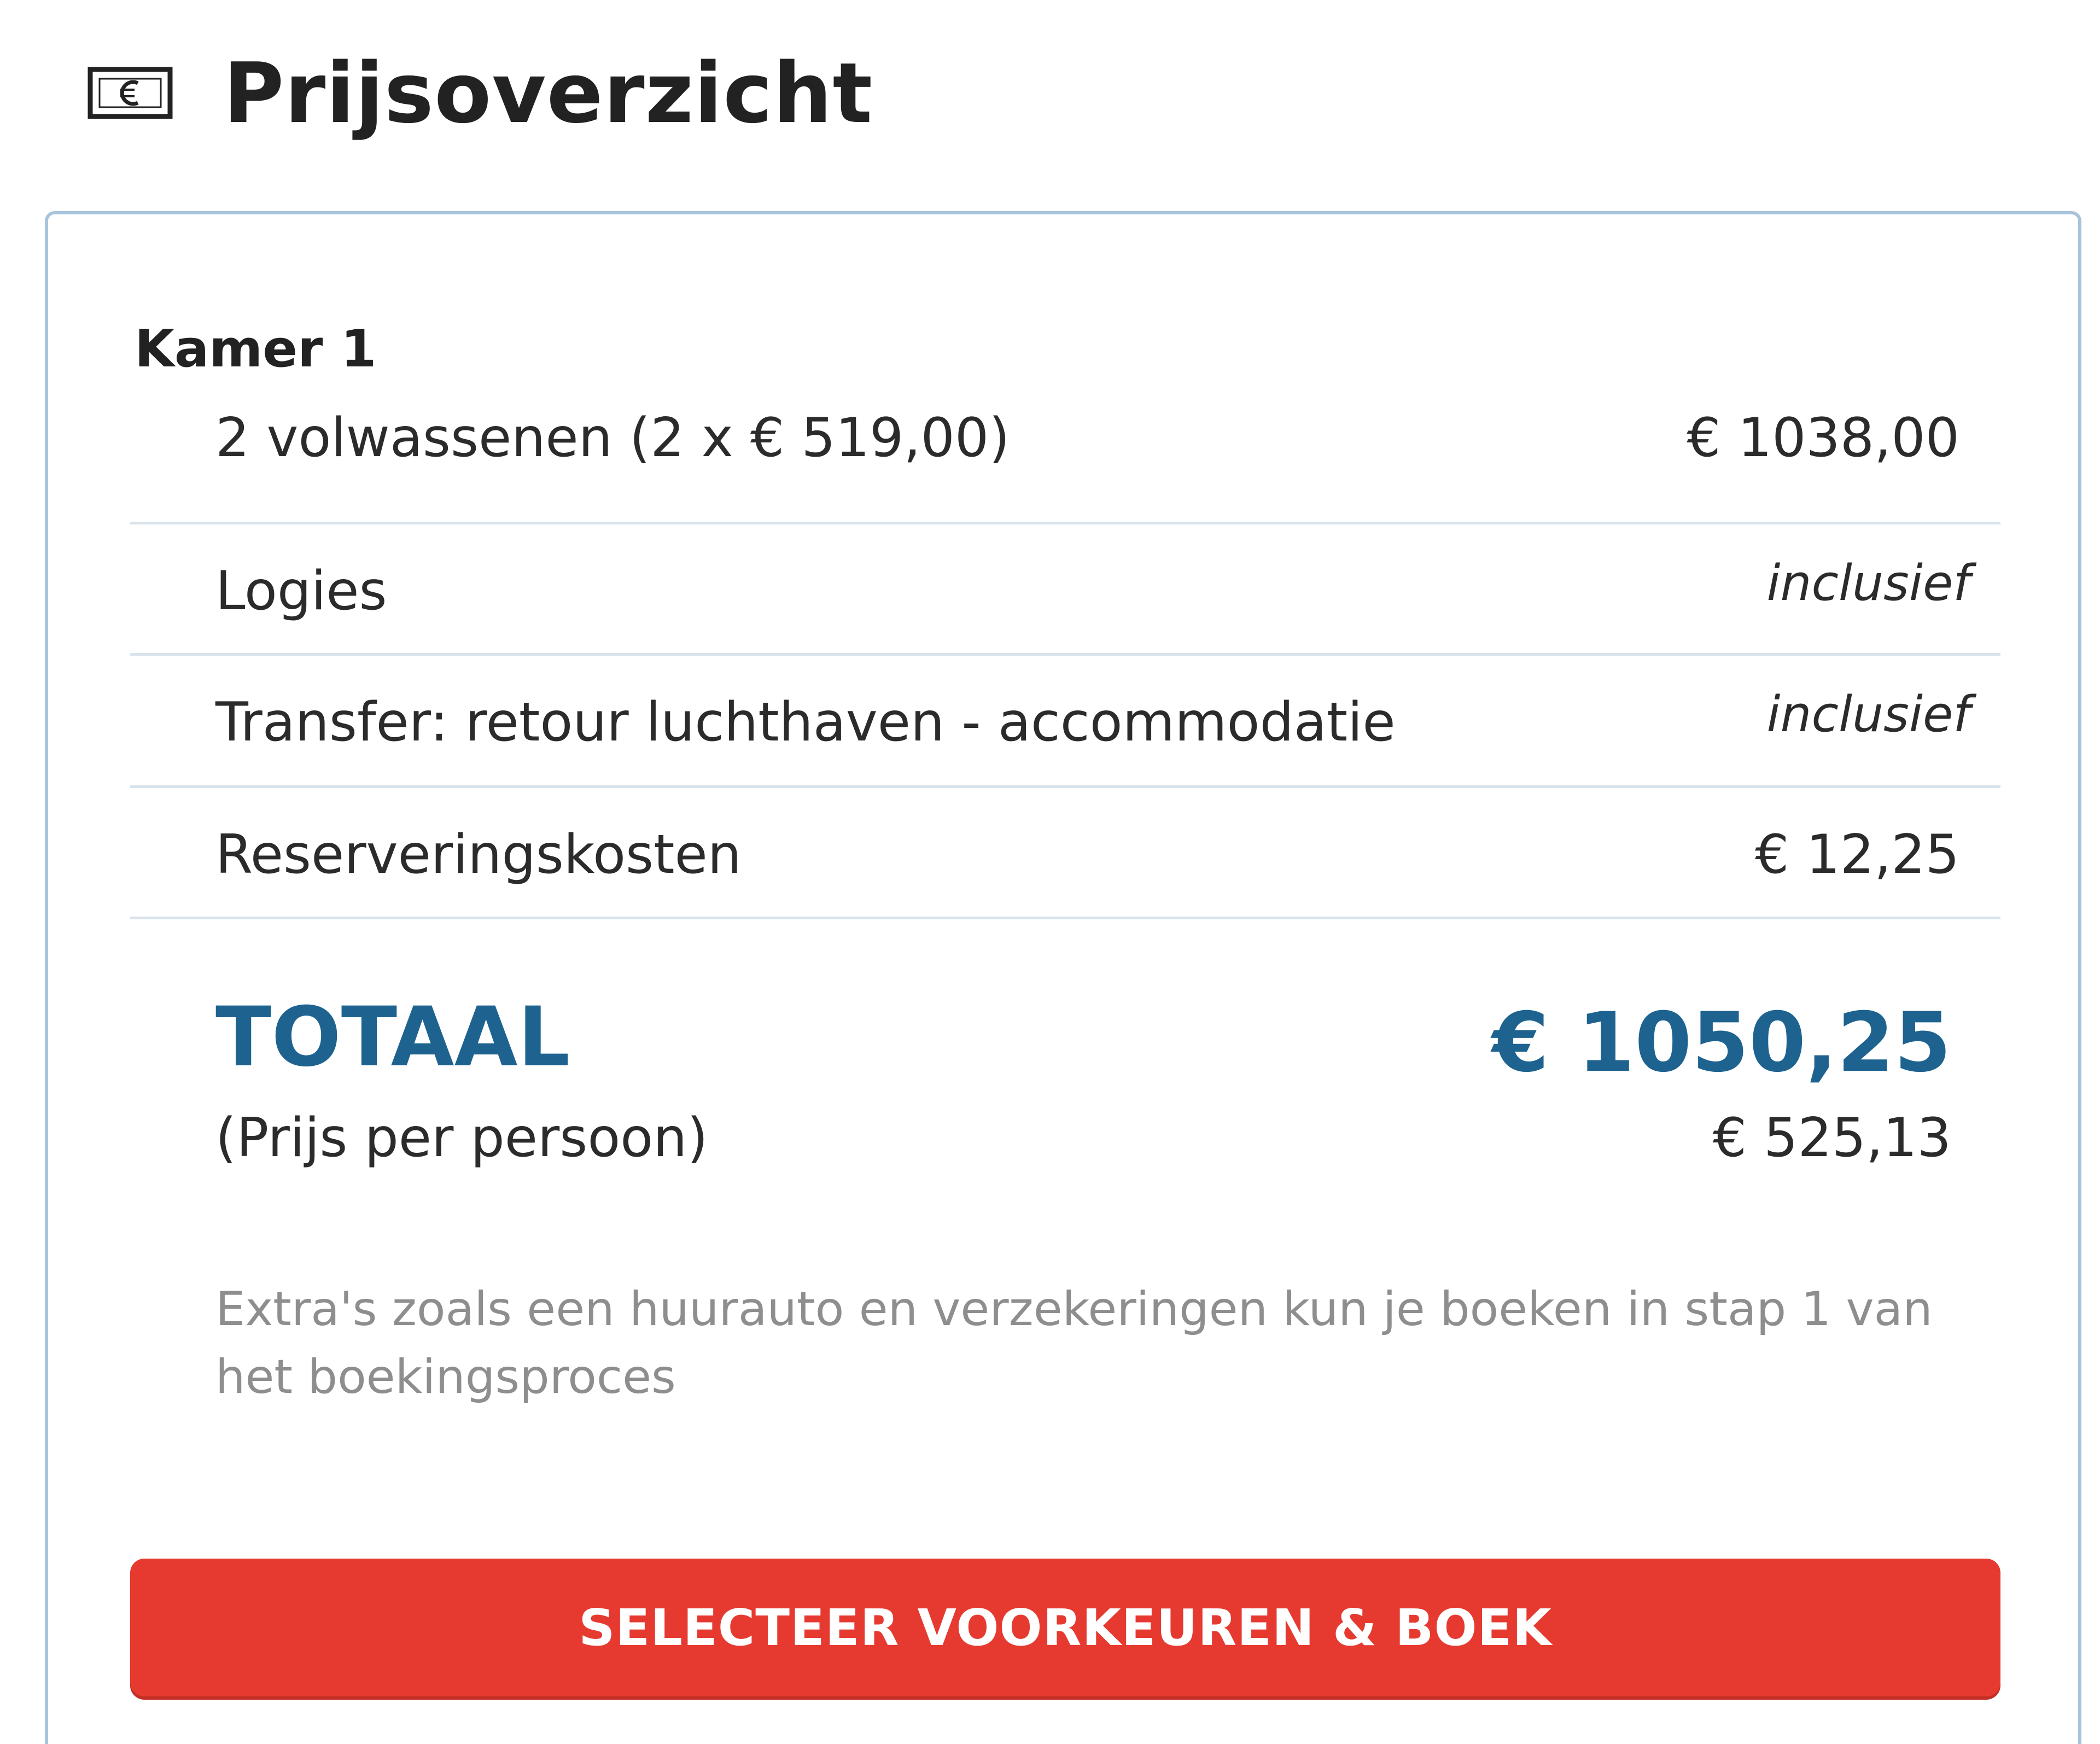 The image size is (2100, 1744). What do you see at coordinates (1831, 1138) in the screenshot?
I see `per-person-value: € 525,13` at bounding box center [1831, 1138].